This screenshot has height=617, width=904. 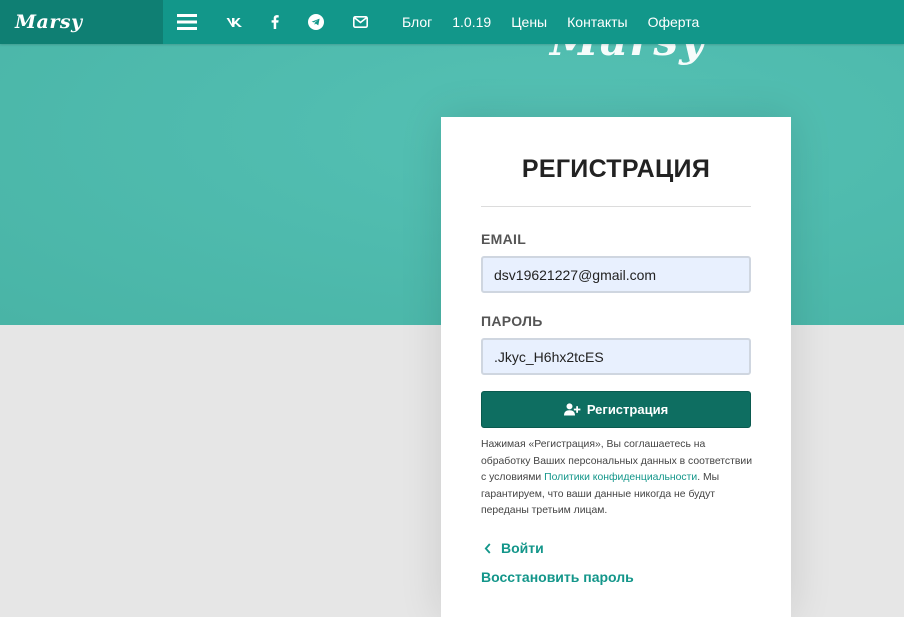 What do you see at coordinates (616, 274) in the screenshot?
I see `email-field` at bounding box center [616, 274].